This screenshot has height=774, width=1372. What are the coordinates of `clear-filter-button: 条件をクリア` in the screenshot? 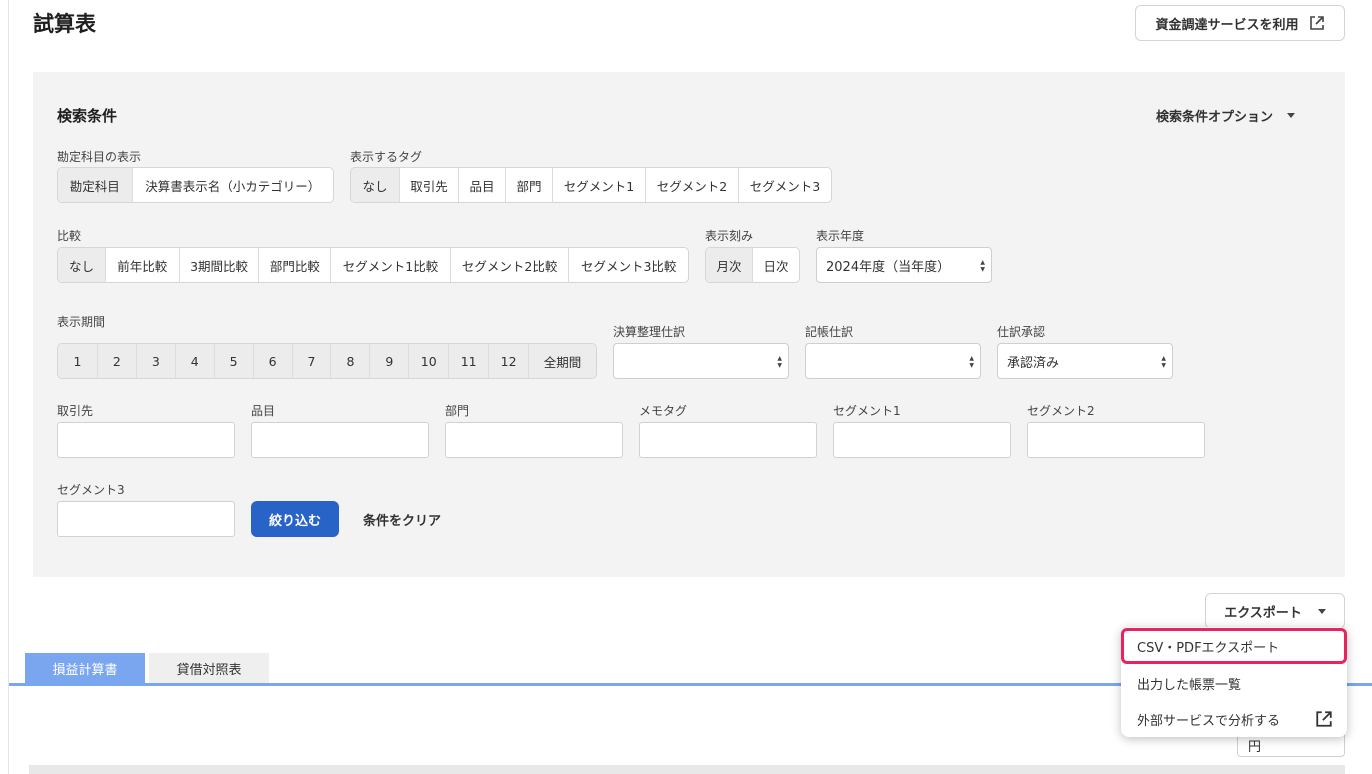 It's located at (402, 519).